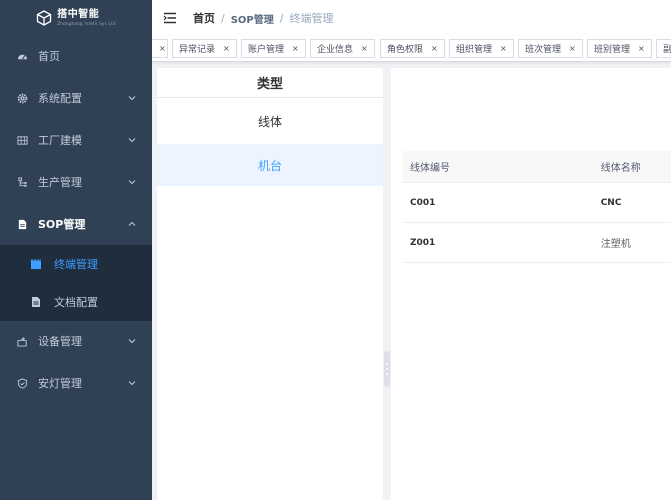 The width and height of the screenshot is (671, 500). I want to click on sidebar-item-label: 生产管理, so click(60, 182).